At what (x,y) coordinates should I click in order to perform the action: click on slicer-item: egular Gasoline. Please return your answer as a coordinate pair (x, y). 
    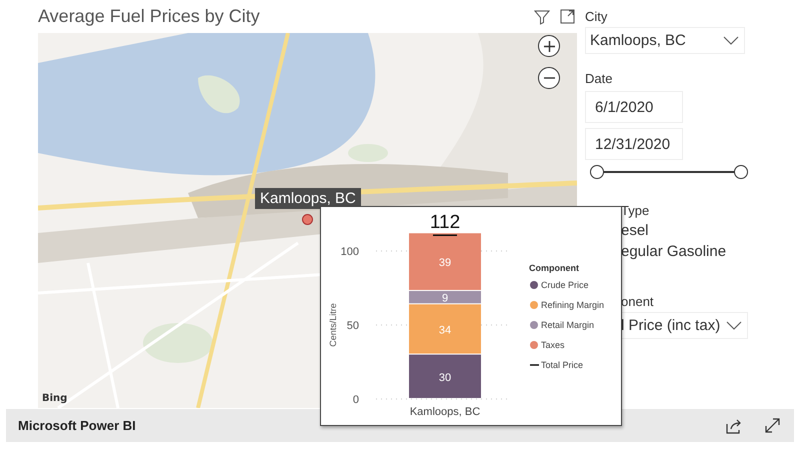
    Looking at the image, I should click on (673, 251).